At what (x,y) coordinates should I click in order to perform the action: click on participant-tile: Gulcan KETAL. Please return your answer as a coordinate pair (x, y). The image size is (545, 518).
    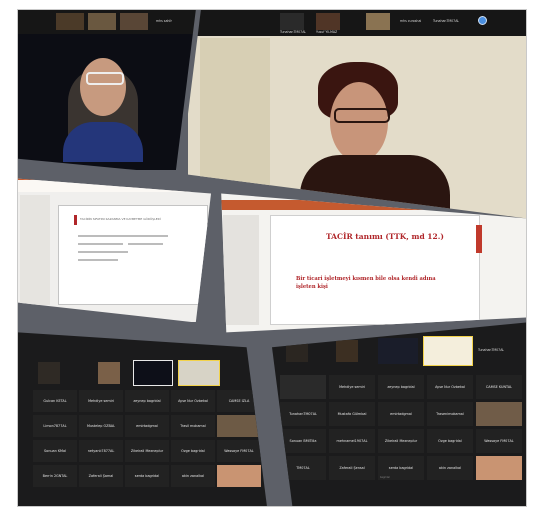
    Looking at the image, I should click on (55, 401).